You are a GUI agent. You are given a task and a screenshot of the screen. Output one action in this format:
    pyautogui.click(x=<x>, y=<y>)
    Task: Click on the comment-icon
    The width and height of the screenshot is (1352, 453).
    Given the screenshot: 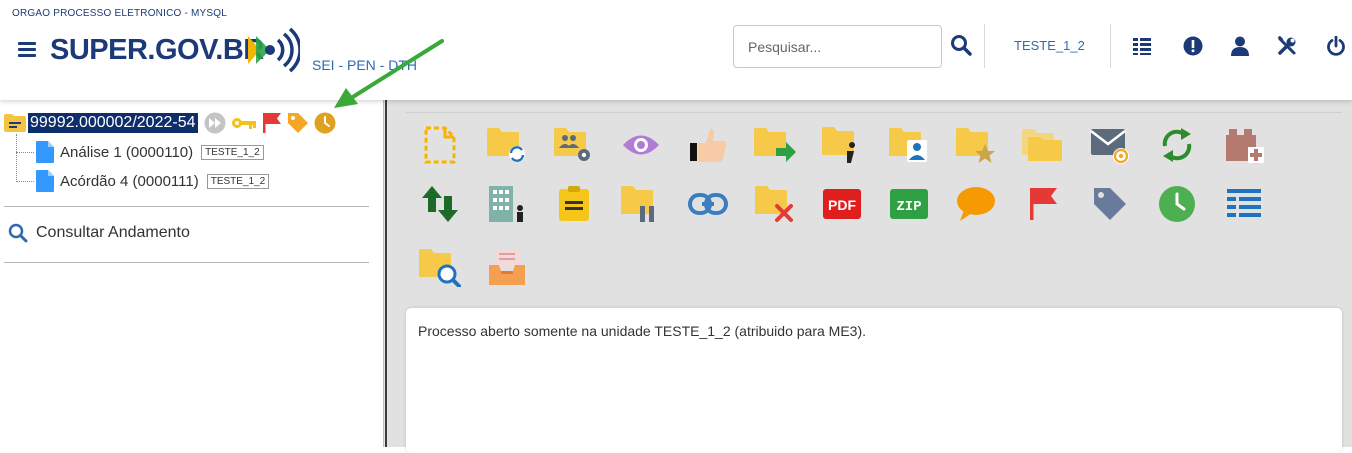 What is the action you would take?
    pyautogui.click(x=976, y=204)
    